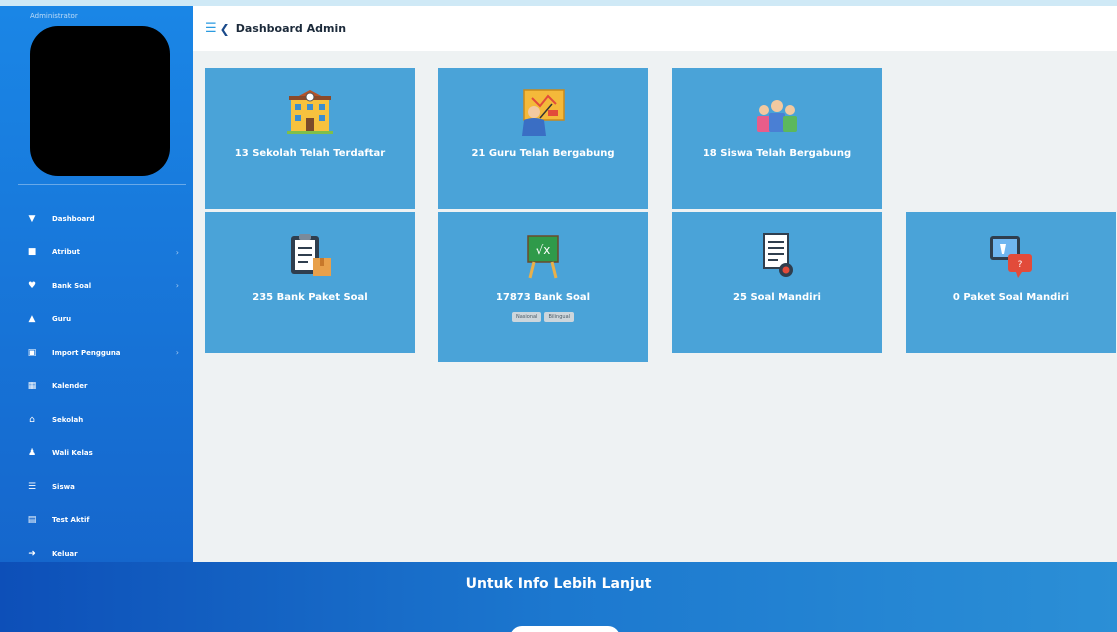 The image size is (1117, 632). Describe the element at coordinates (32, 486) in the screenshot. I see `siswa-icon: ☰` at that location.